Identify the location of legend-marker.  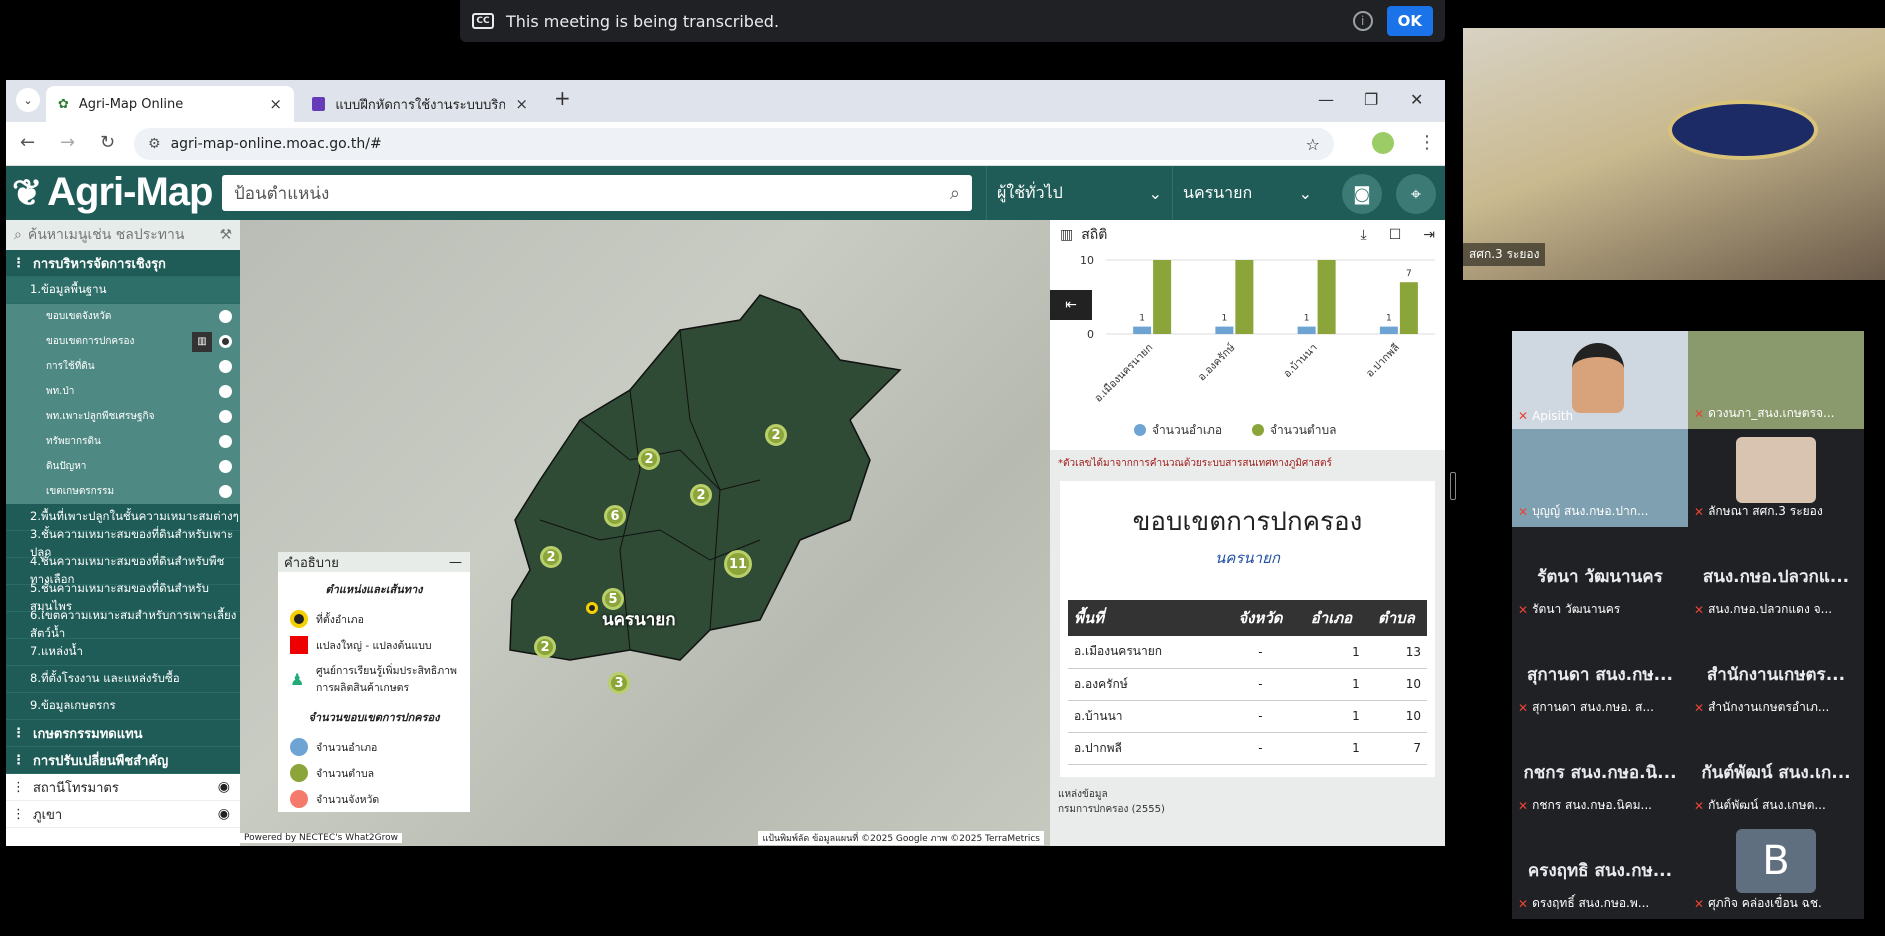
(1258, 430).